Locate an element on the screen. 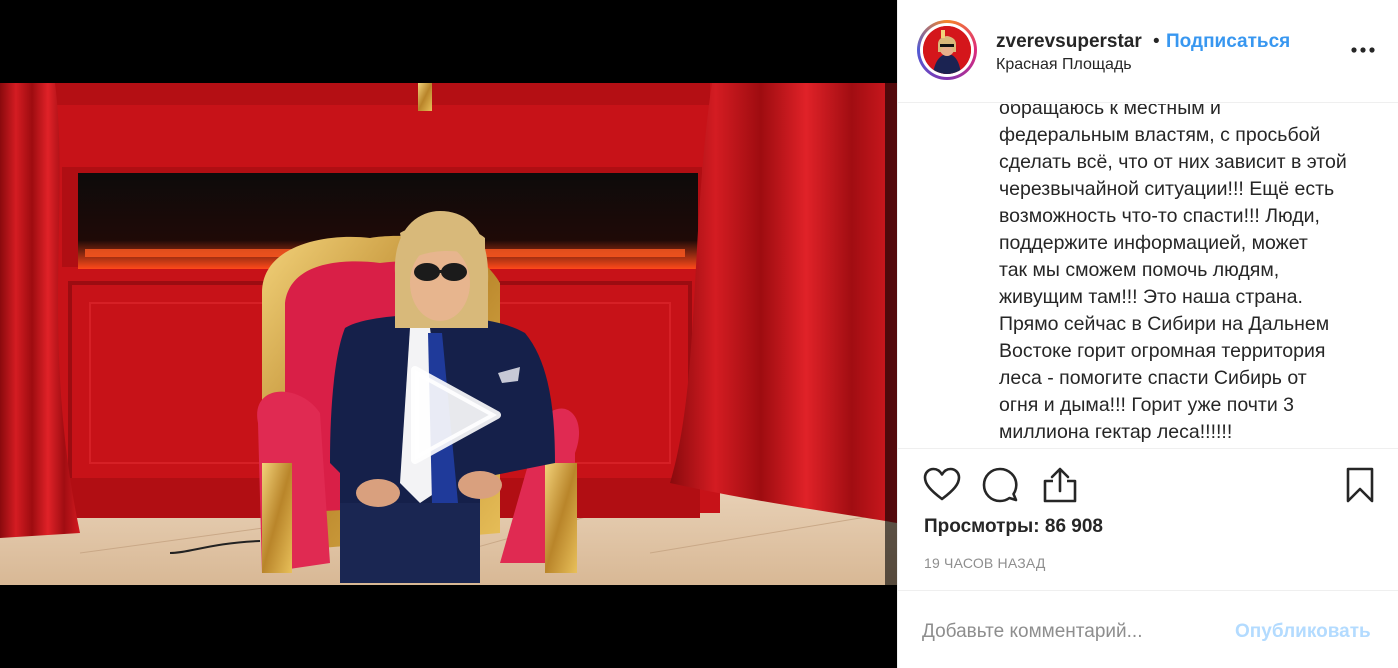 The image size is (1398, 668). publish-button: Опубликовать is located at coordinates (1303, 632).